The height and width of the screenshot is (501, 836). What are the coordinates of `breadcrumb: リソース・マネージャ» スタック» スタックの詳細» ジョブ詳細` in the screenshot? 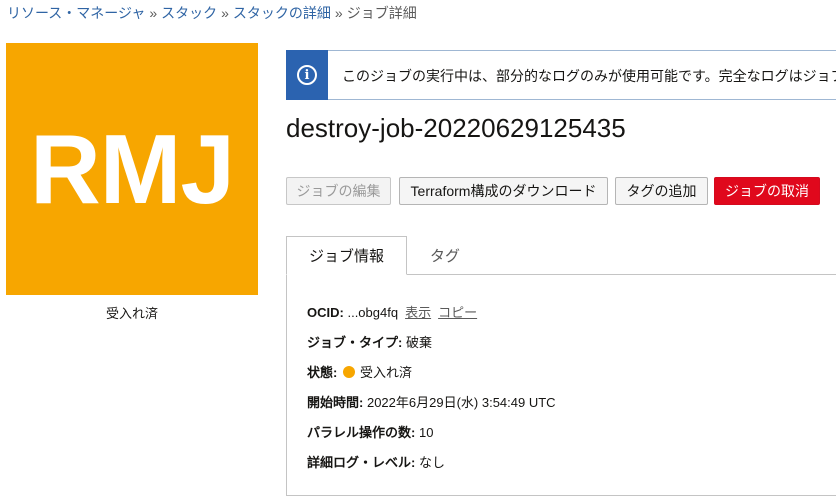 It's located at (212, 13).